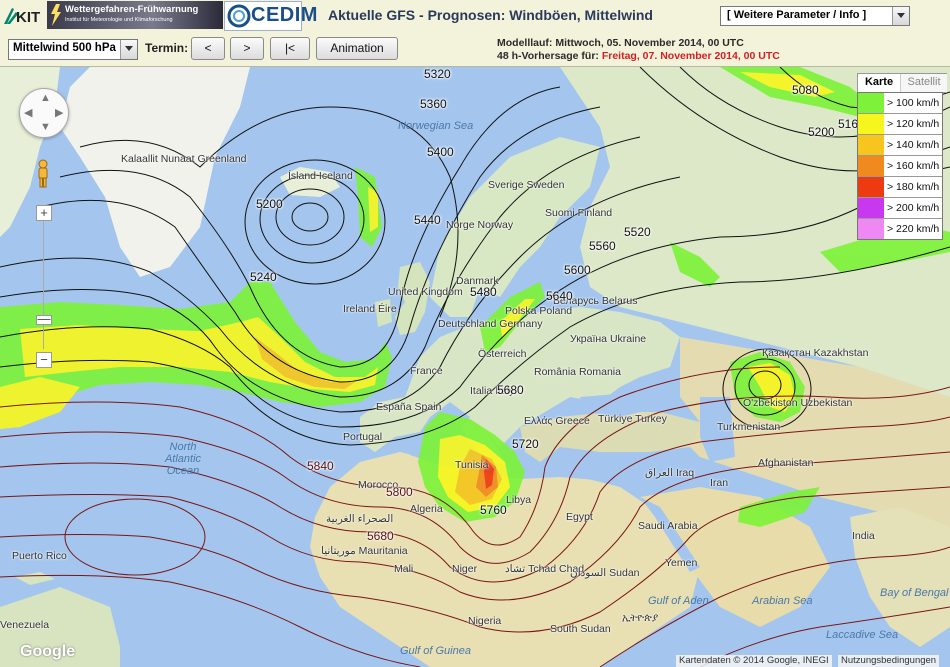 Image resolution: width=950 pixels, height=667 pixels. Describe the element at coordinates (678, 601) in the screenshot. I see `place-label-gulf-of-aden: Gulf of Aden` at that location.